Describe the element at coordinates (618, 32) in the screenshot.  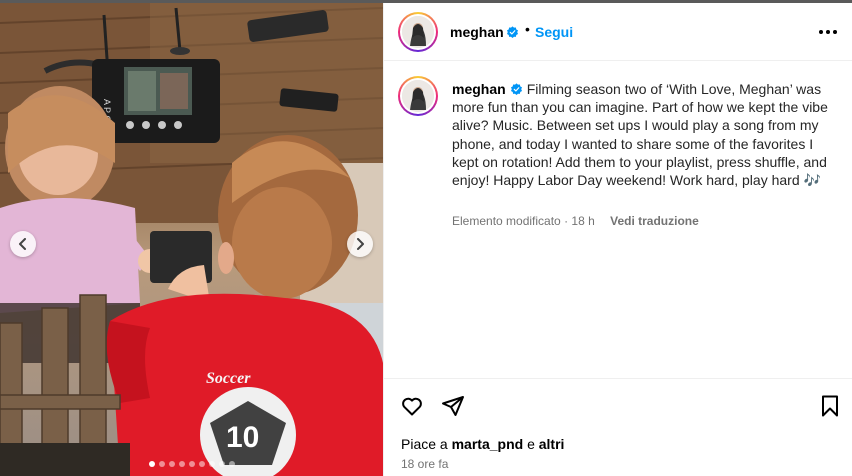
I see `post-header: meghan • Segui` at that location.